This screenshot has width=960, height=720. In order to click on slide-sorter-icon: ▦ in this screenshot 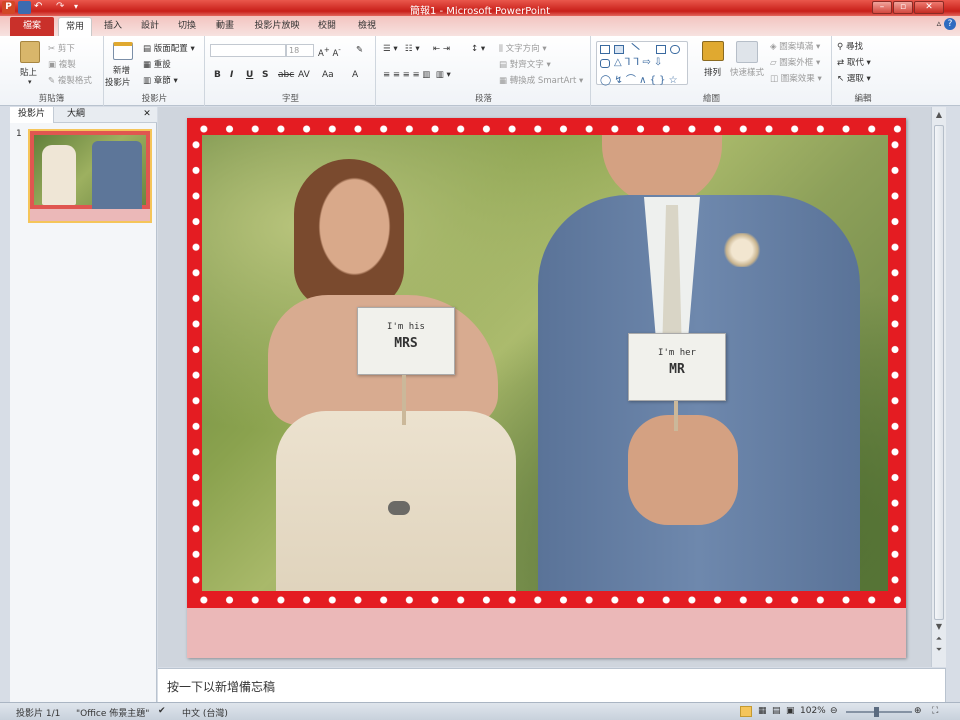, I will do `click(762, 711)`.